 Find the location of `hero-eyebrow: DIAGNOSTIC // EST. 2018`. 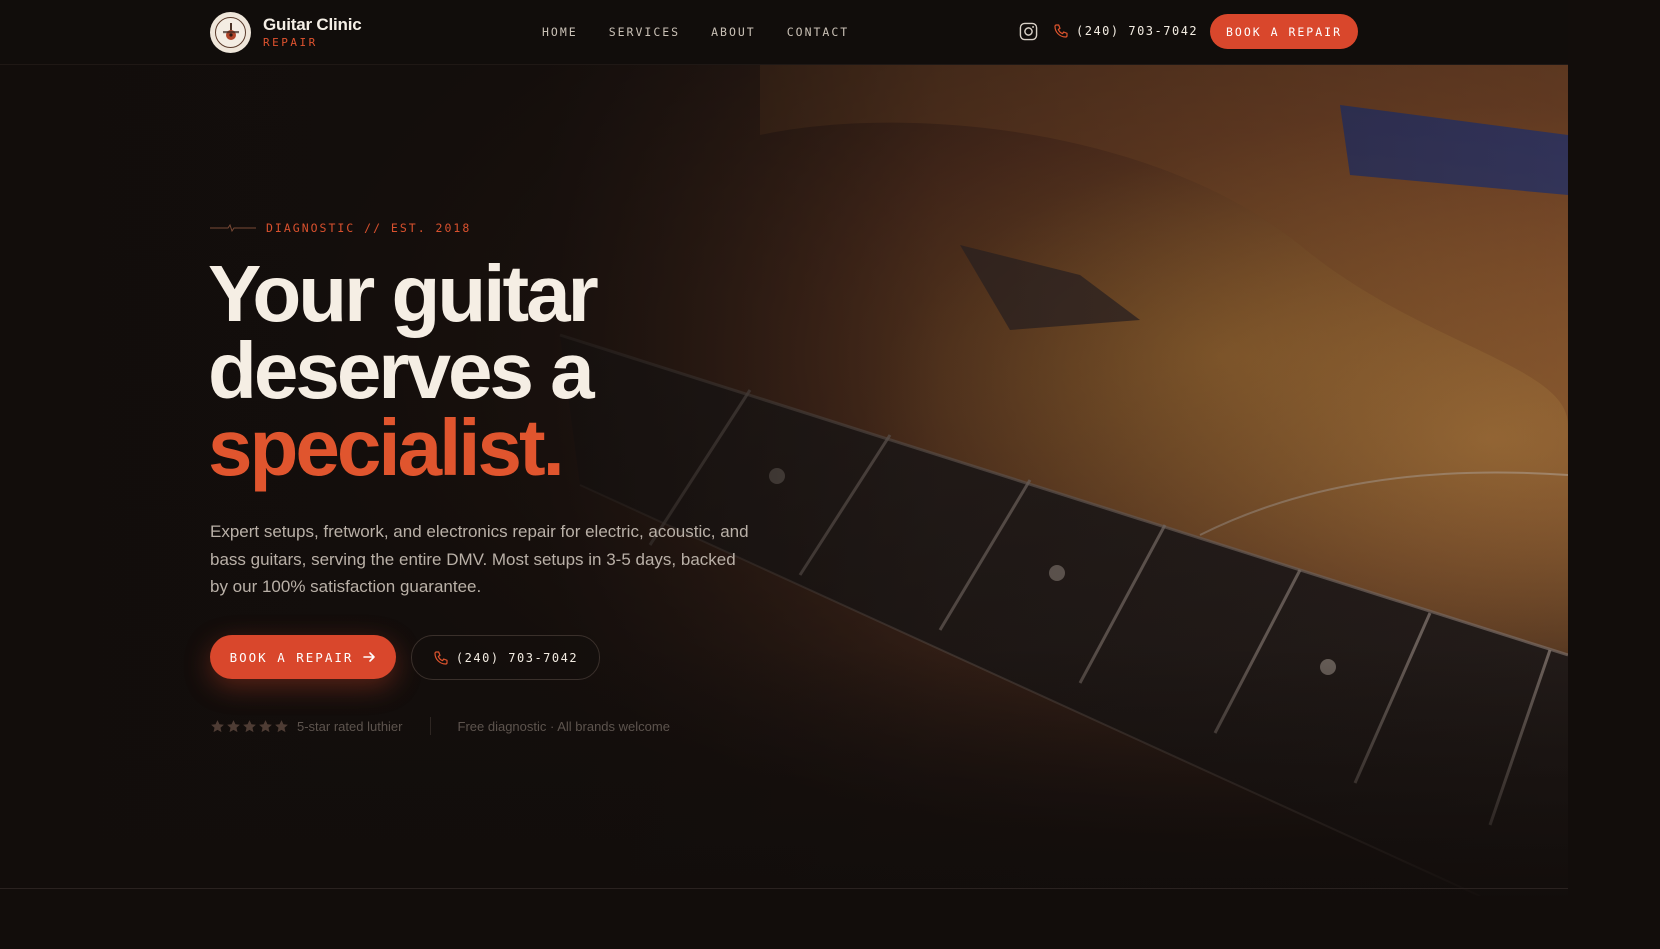

hero-eyebrow: DIAGNOSTIC // EST. 2018 is located at coordinates (340, 228).